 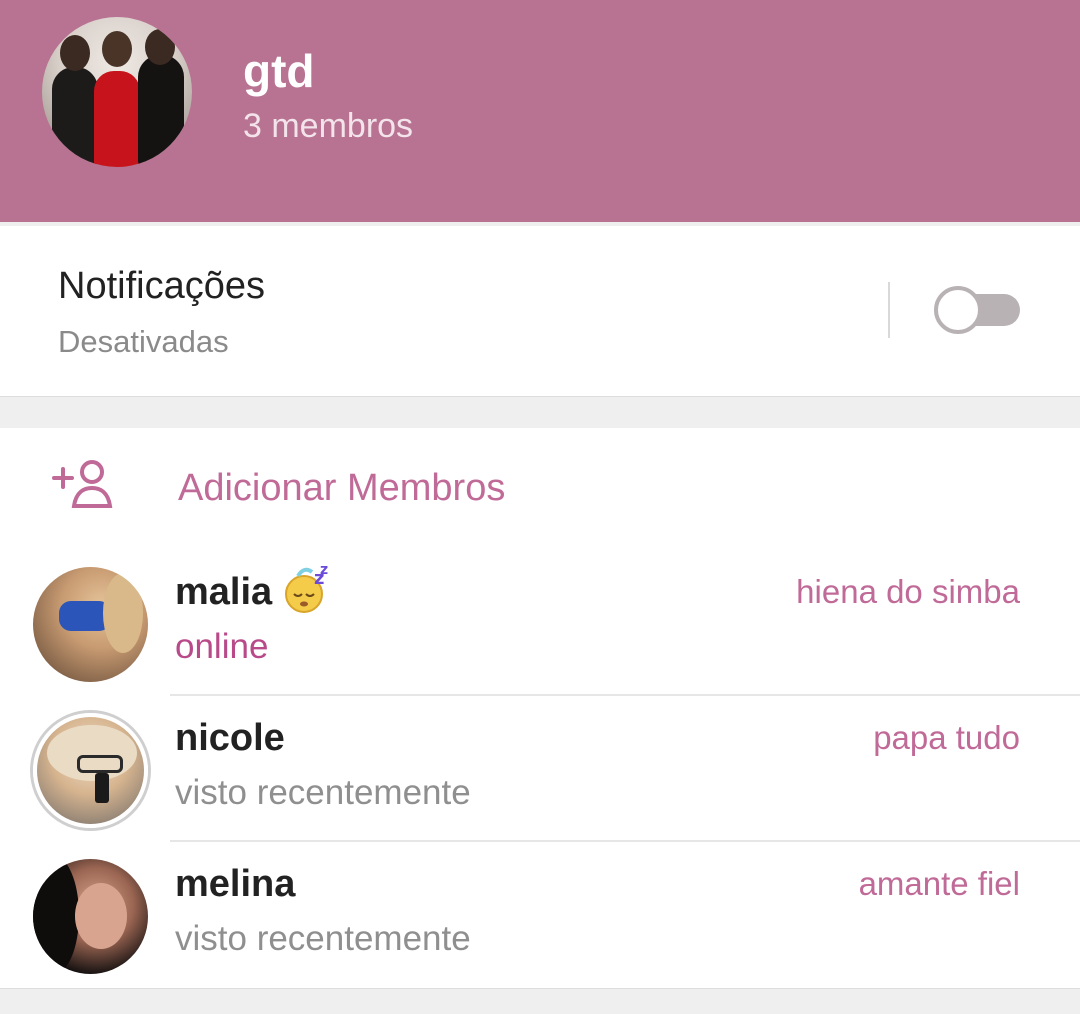 What do you see at coordinates (540, 769) in the screenshot?
I see `member-row-nicole: nicole visto recentemente papa tudo` at bounding box center [540, 769].